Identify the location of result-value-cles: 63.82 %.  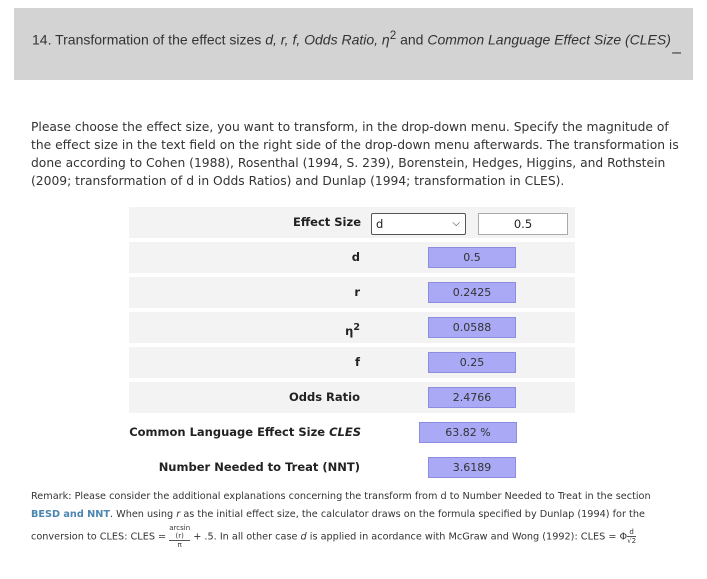
(468, 432).